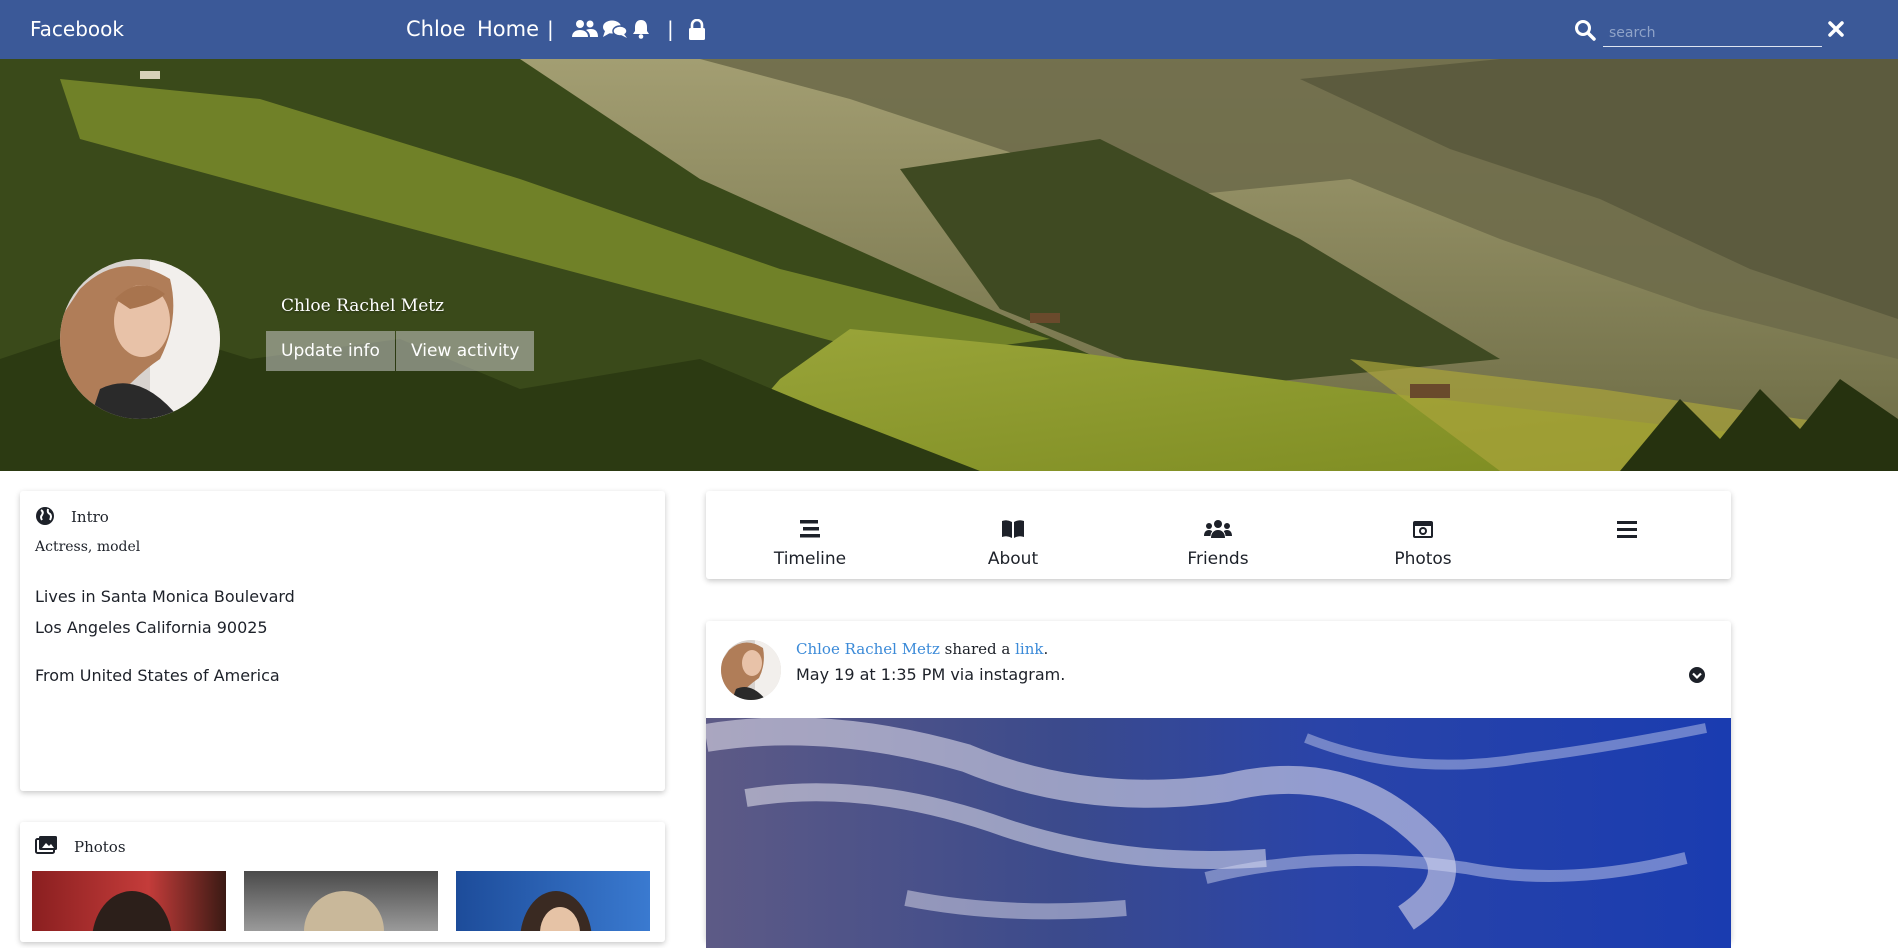 Image resolution: width=1898 pixels, height=948 pixels. I want to click on top-navbar: Facebook Chloe Home | |, so click(949, 29).